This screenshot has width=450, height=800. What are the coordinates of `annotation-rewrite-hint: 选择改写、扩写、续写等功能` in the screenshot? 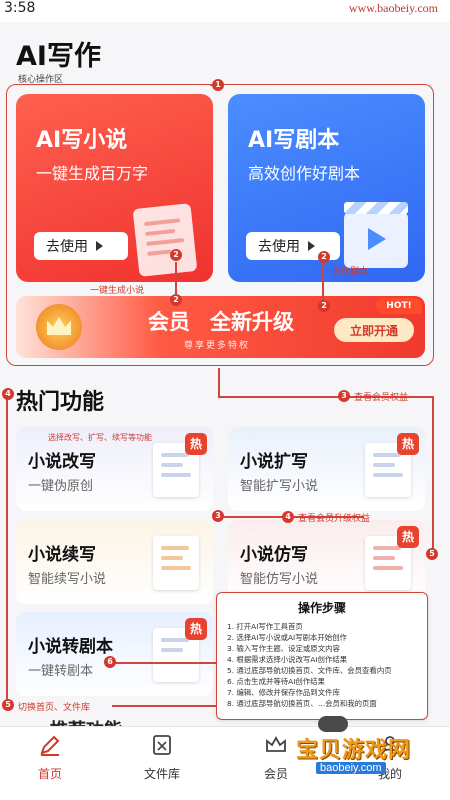 It's located at (100, 437).